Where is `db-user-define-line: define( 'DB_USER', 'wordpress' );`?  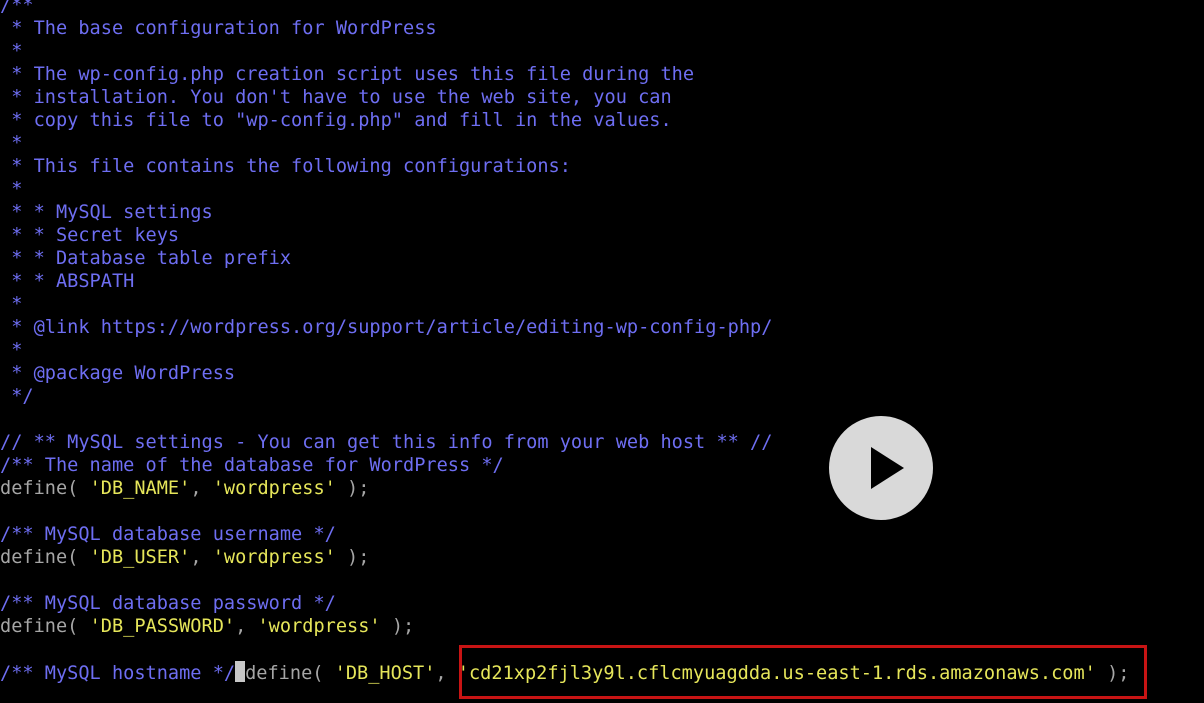
db-user-define-line: define( 'DB_USER', 'wordpress' ); is located at coordinates (184, 557).